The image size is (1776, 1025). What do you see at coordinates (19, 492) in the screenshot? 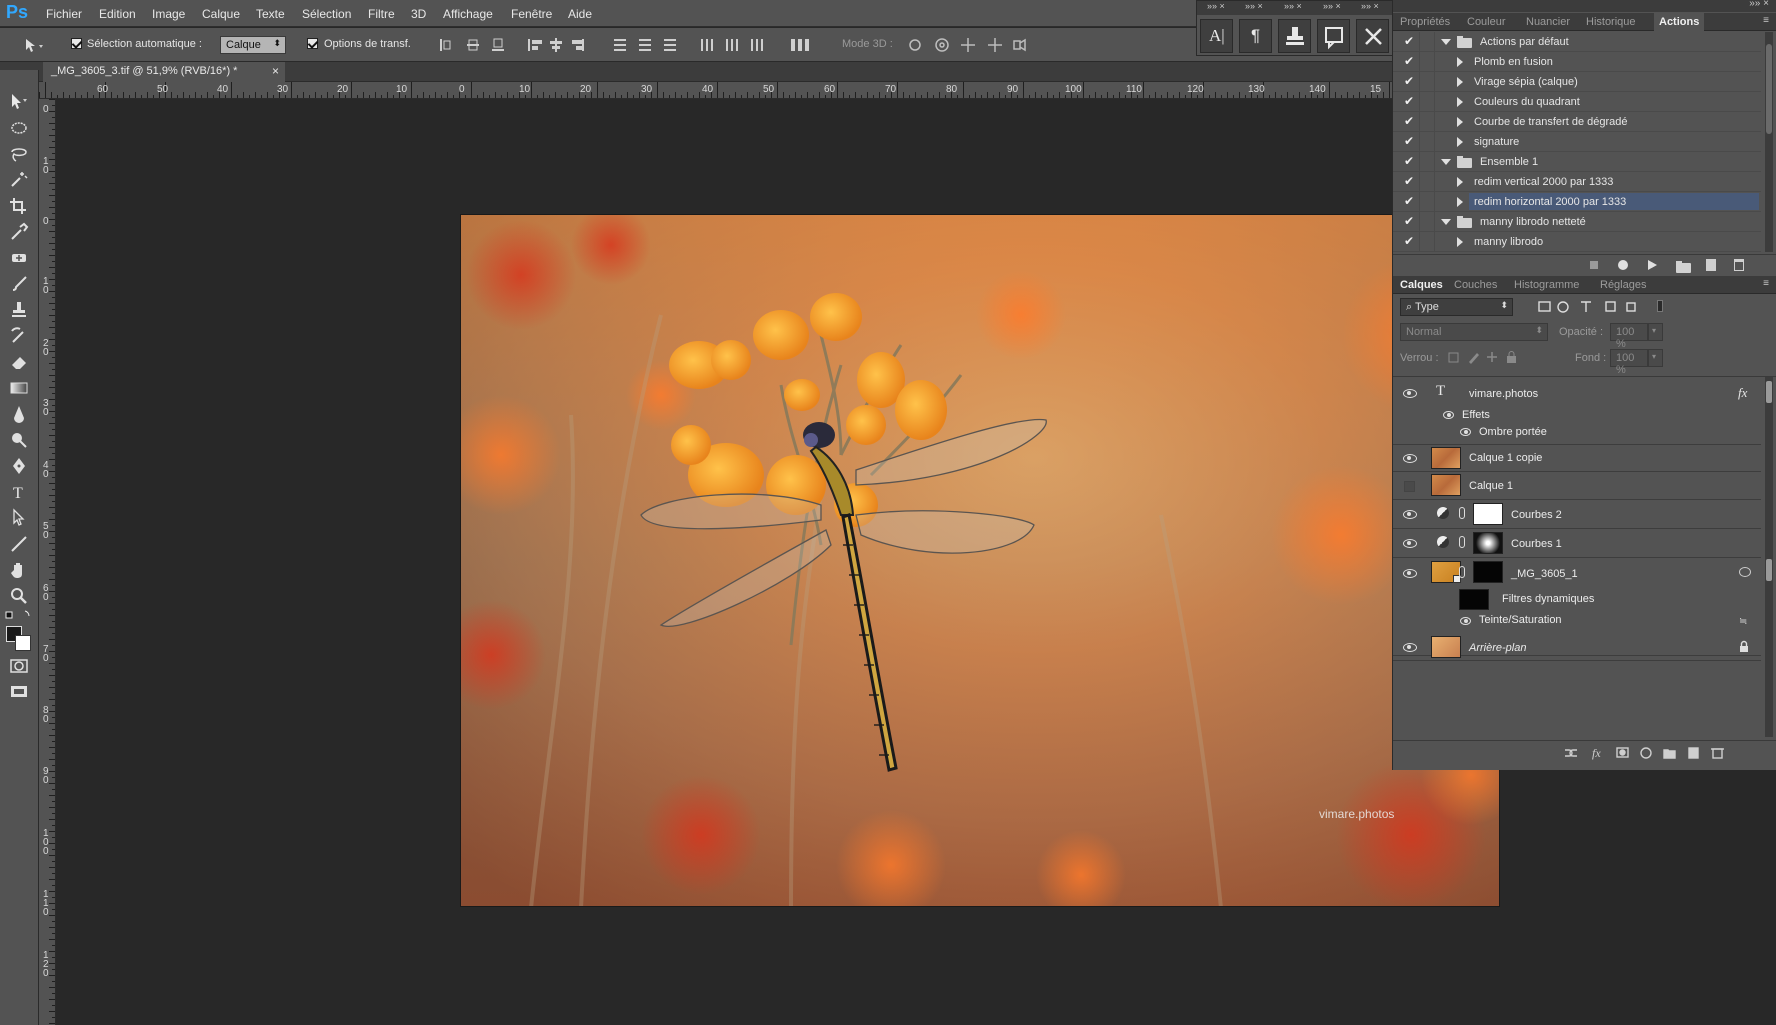
I see `type-tool-icon: T` at bounding box center [19, 492].